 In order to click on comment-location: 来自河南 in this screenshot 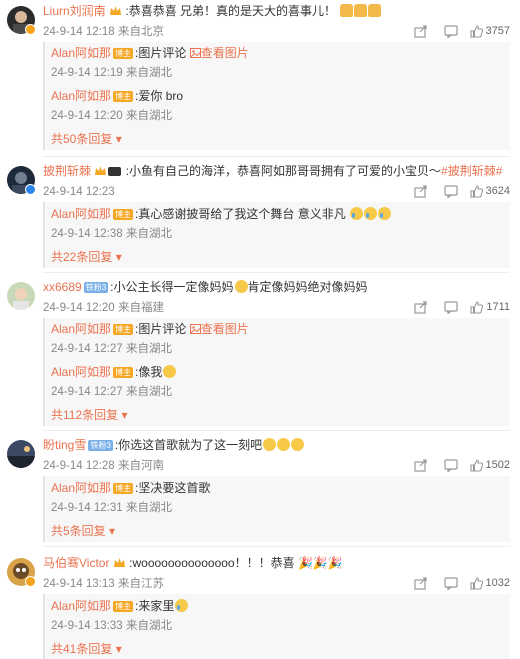, I will do `click(140, 466)`.